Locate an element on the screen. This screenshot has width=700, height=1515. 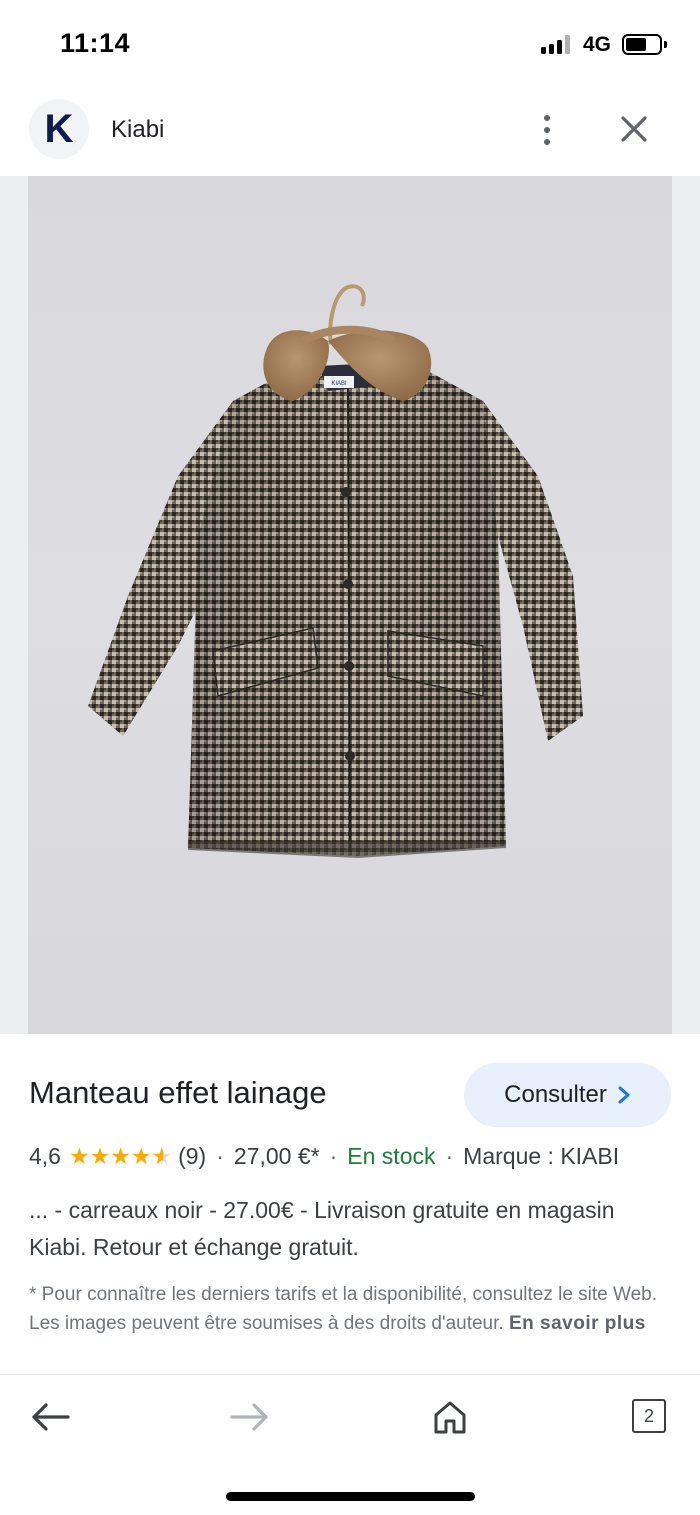
tabs-icon: 2 is located at coordinates (649, 1416).